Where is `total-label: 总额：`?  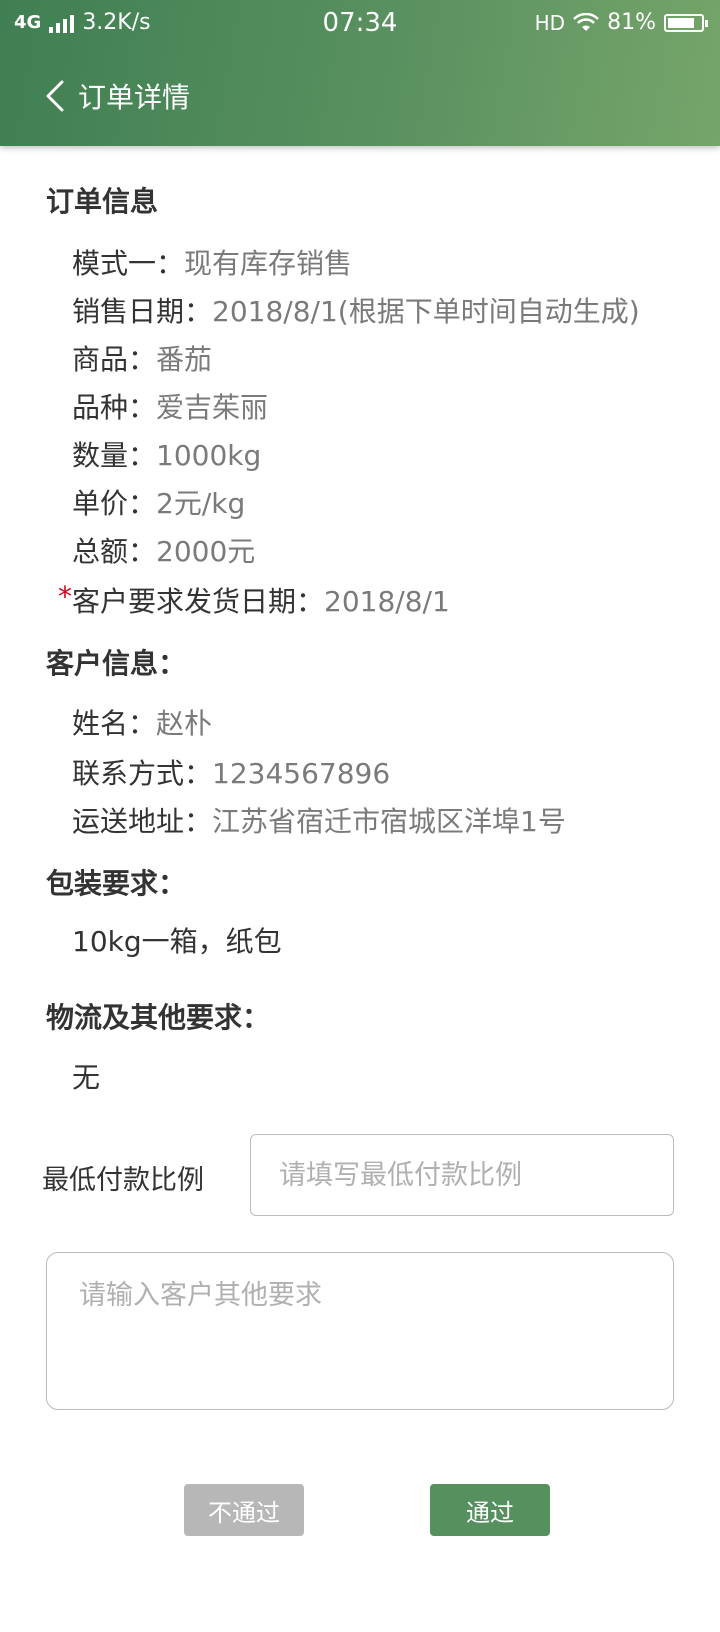
total-label: 总额： is located at coordinates (114, 551).